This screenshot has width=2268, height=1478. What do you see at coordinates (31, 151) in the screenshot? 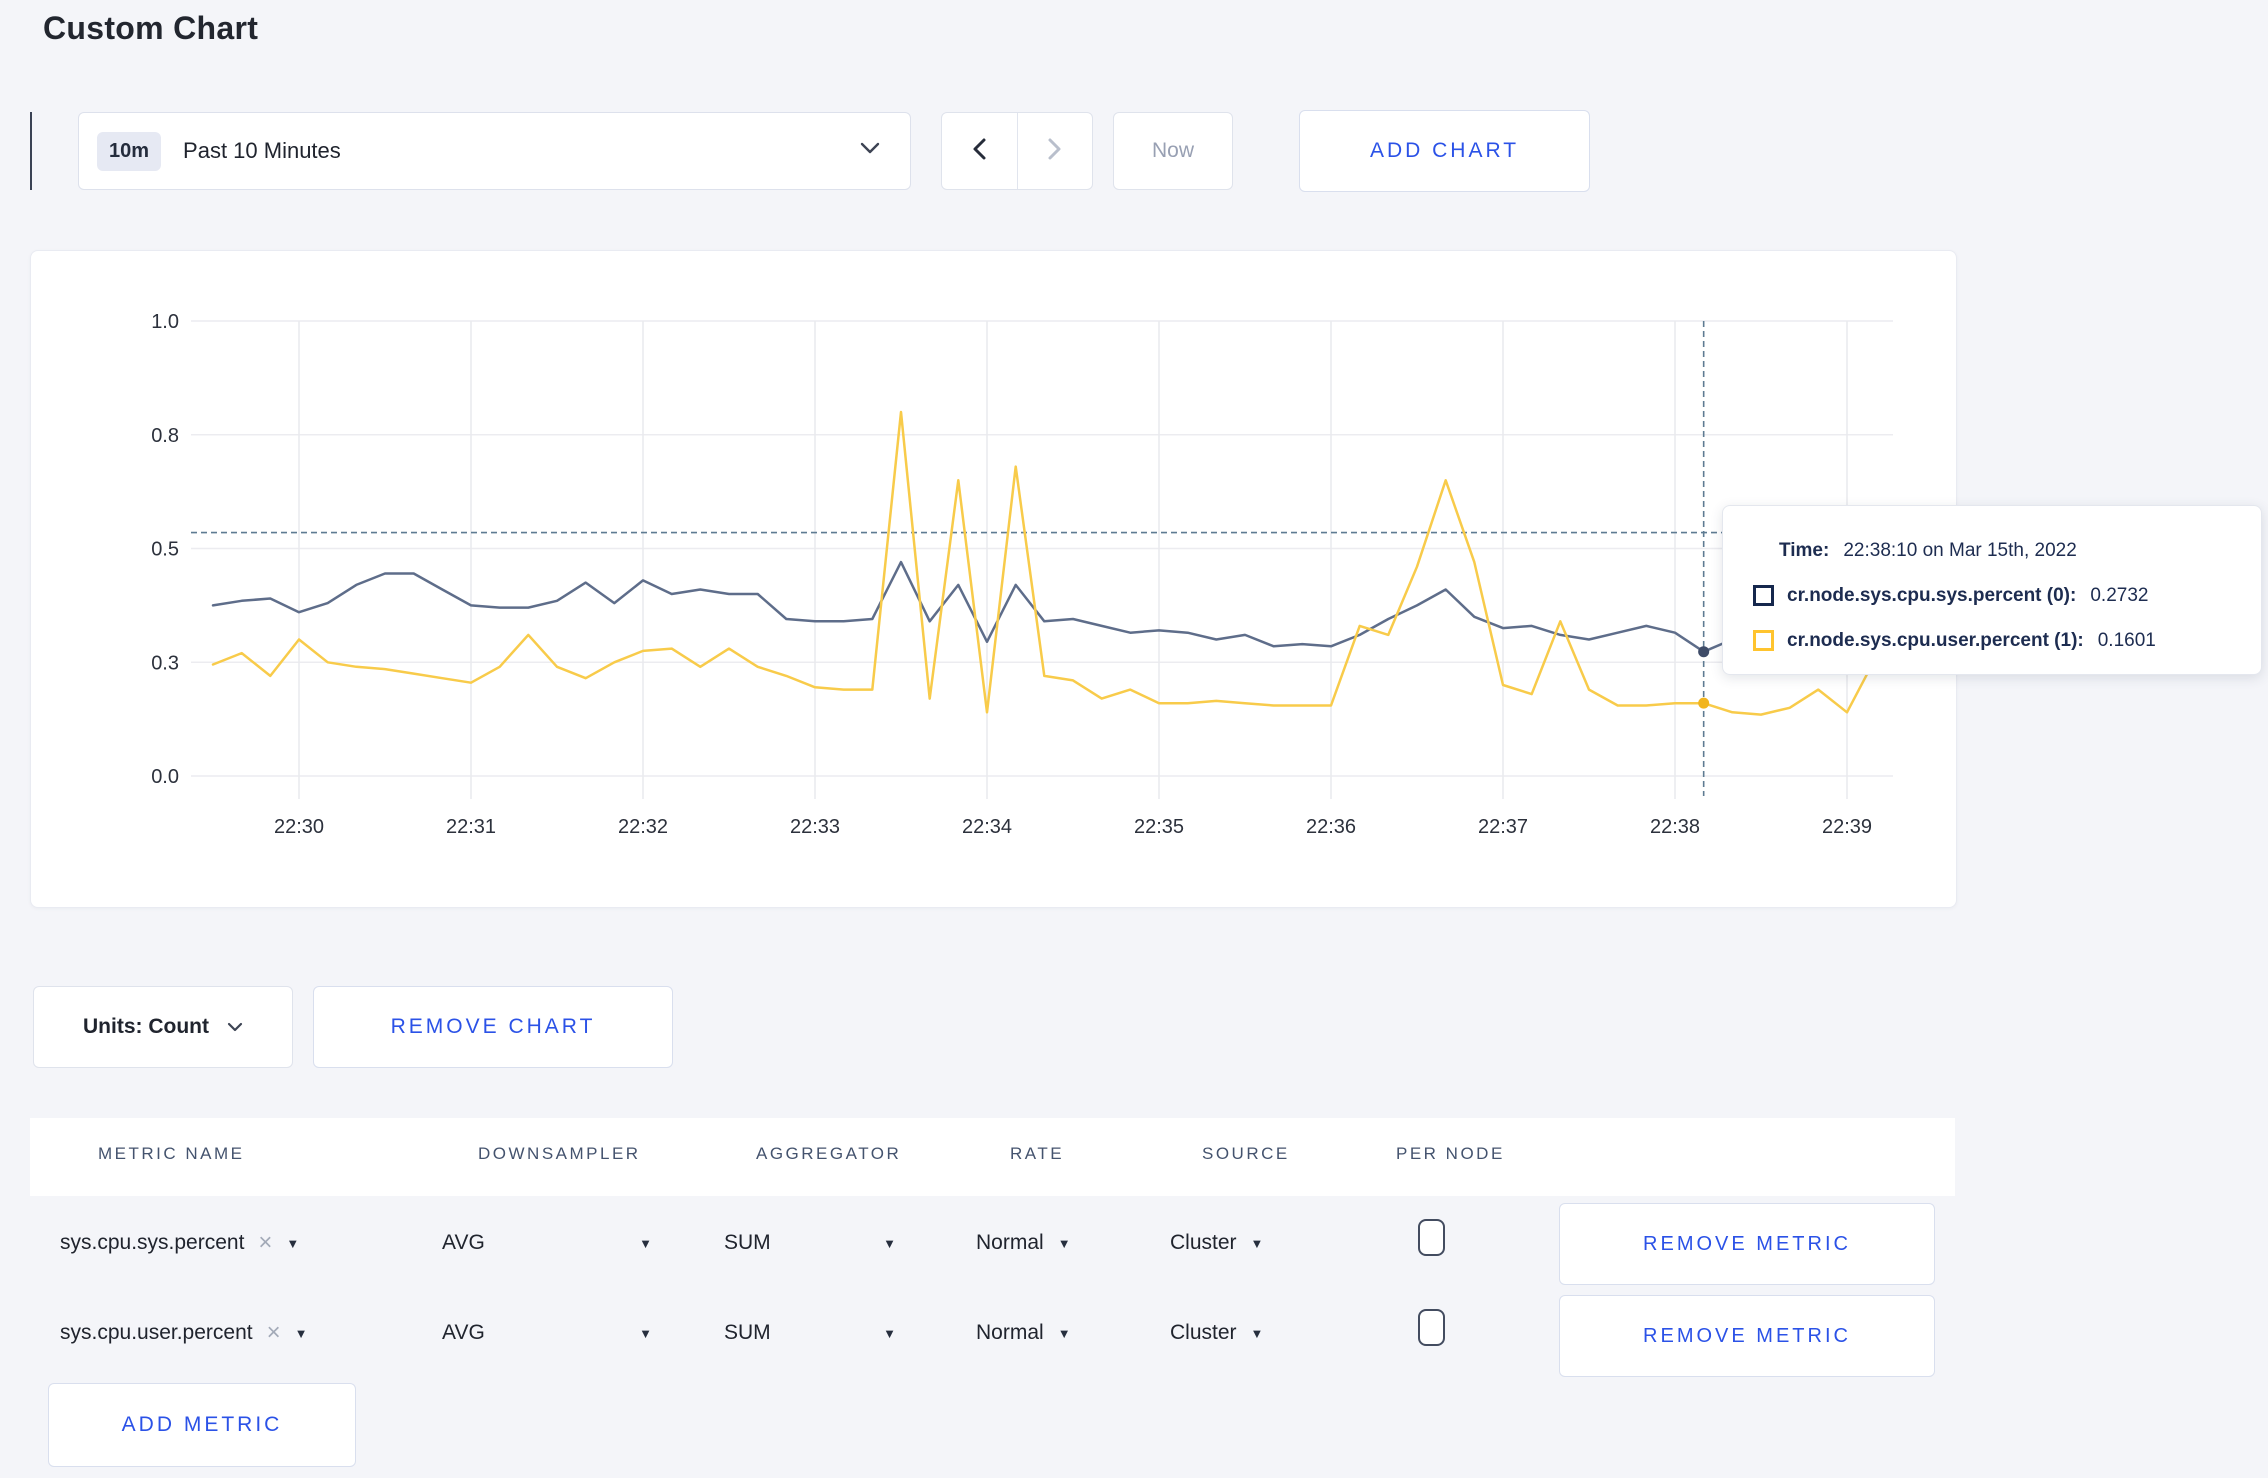
I see `toolbar-left-divider` at bounding box center [31, 151].